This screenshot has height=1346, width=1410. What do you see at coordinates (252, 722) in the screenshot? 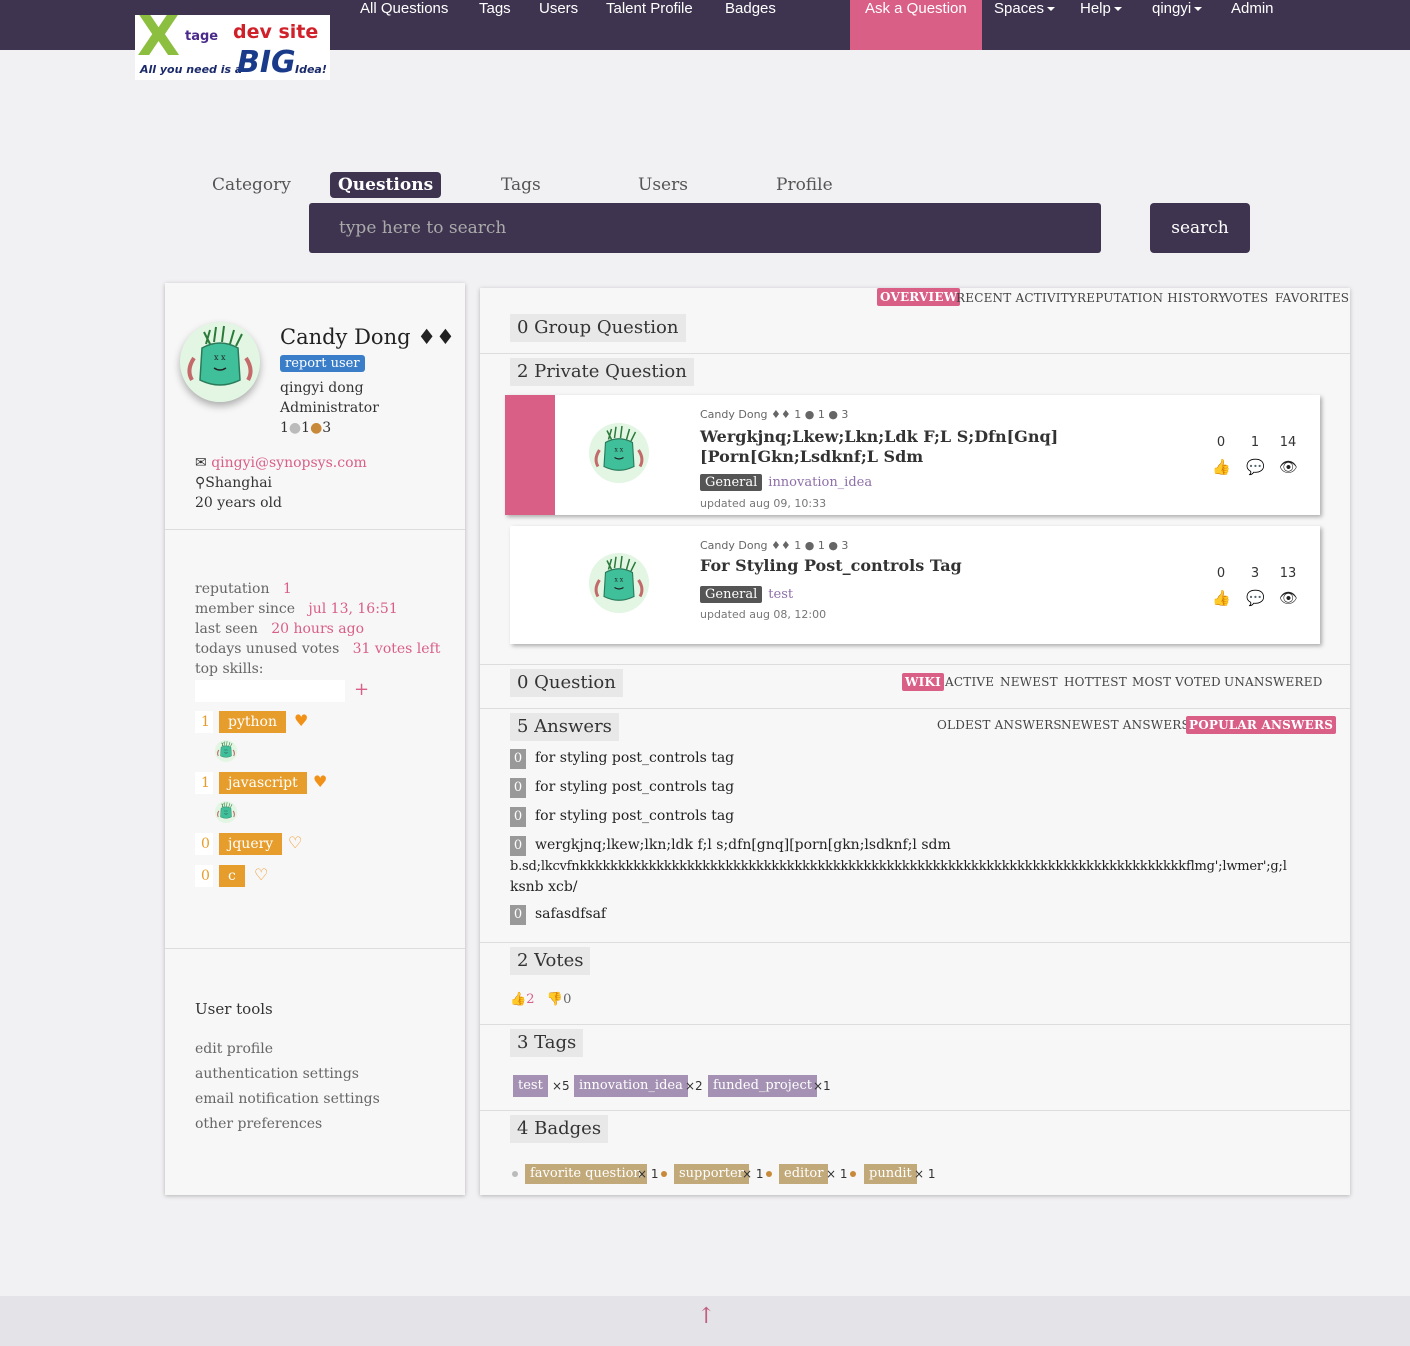
I see `skill-tag-python: python` at bounding box center [252, 722].